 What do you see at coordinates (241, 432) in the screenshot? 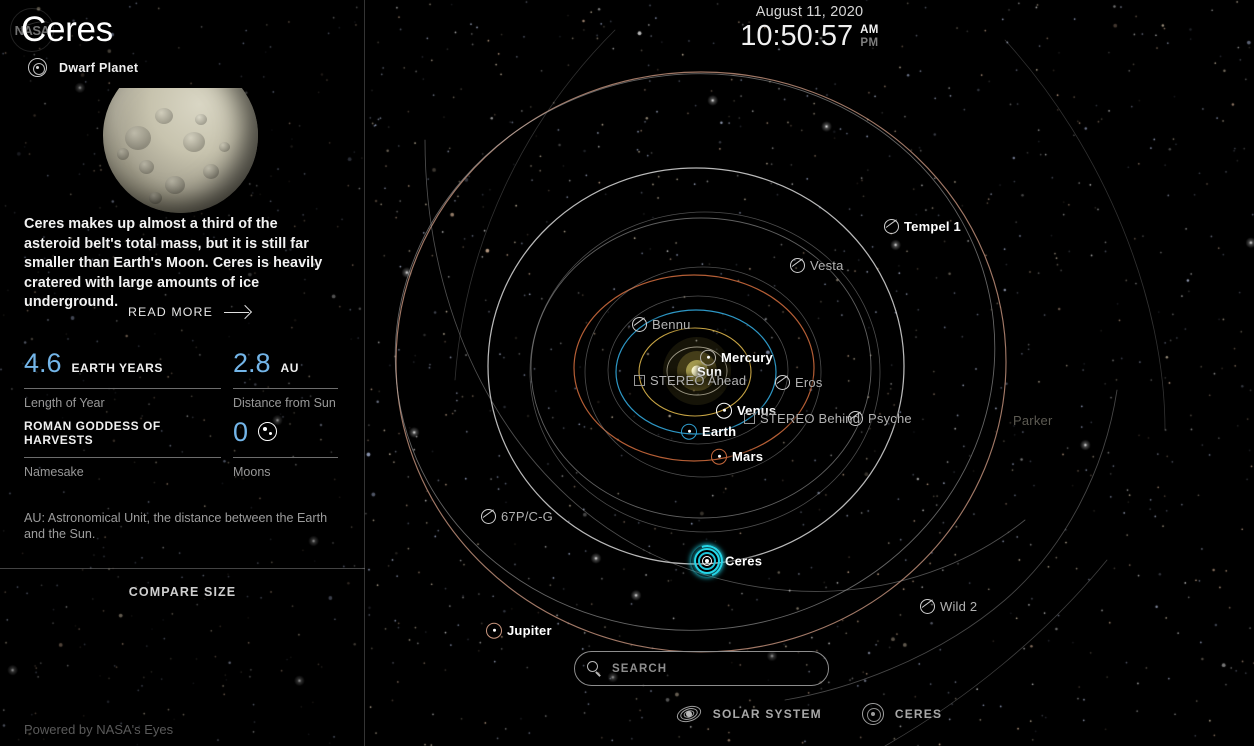
I see `stat-value-moons: 0` at bounding box center [241, 432].